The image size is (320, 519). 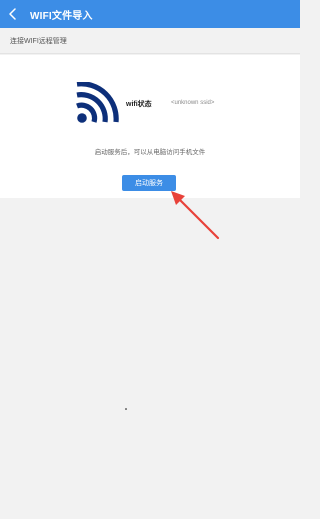 What do you see at coordinates (97, 102) in the screenshot?
I see `wifi-signal-icon` at bounding box center [97, 102].